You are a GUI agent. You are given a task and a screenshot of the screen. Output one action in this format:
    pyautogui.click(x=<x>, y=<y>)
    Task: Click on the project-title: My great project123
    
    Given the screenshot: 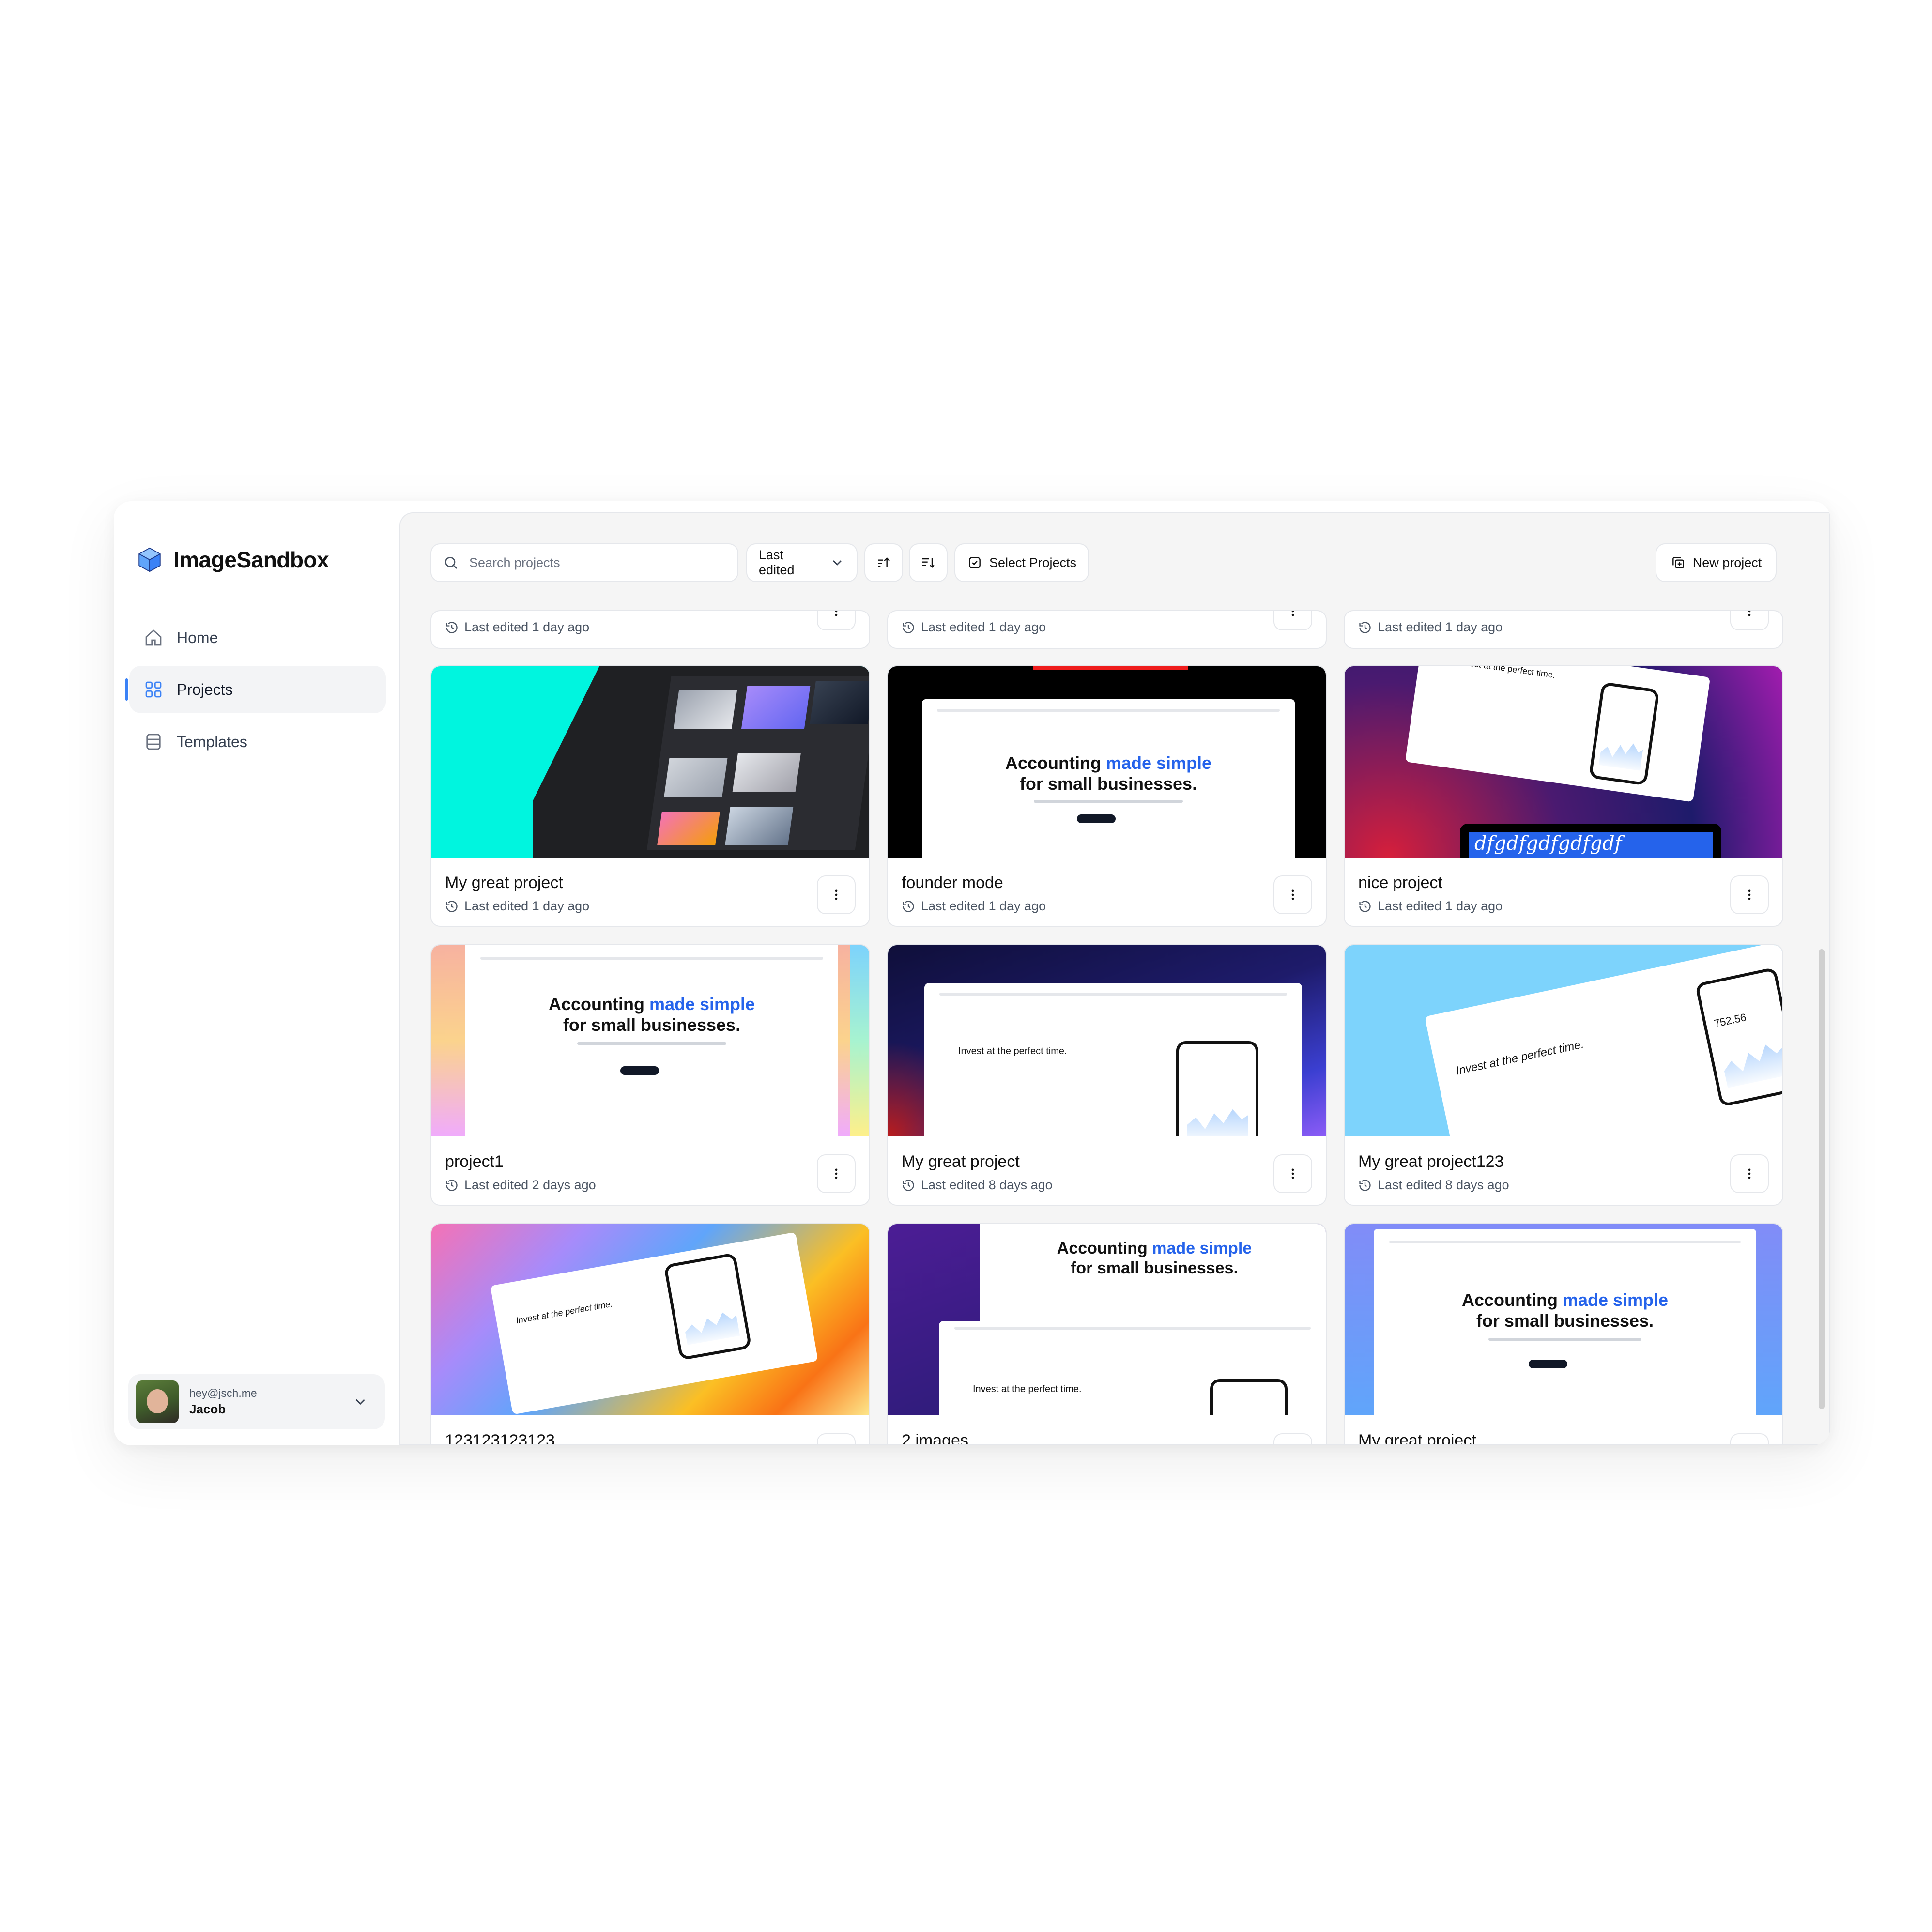 What is the action you would take?
    pyautogui.click(x=1431, y=1161)
    